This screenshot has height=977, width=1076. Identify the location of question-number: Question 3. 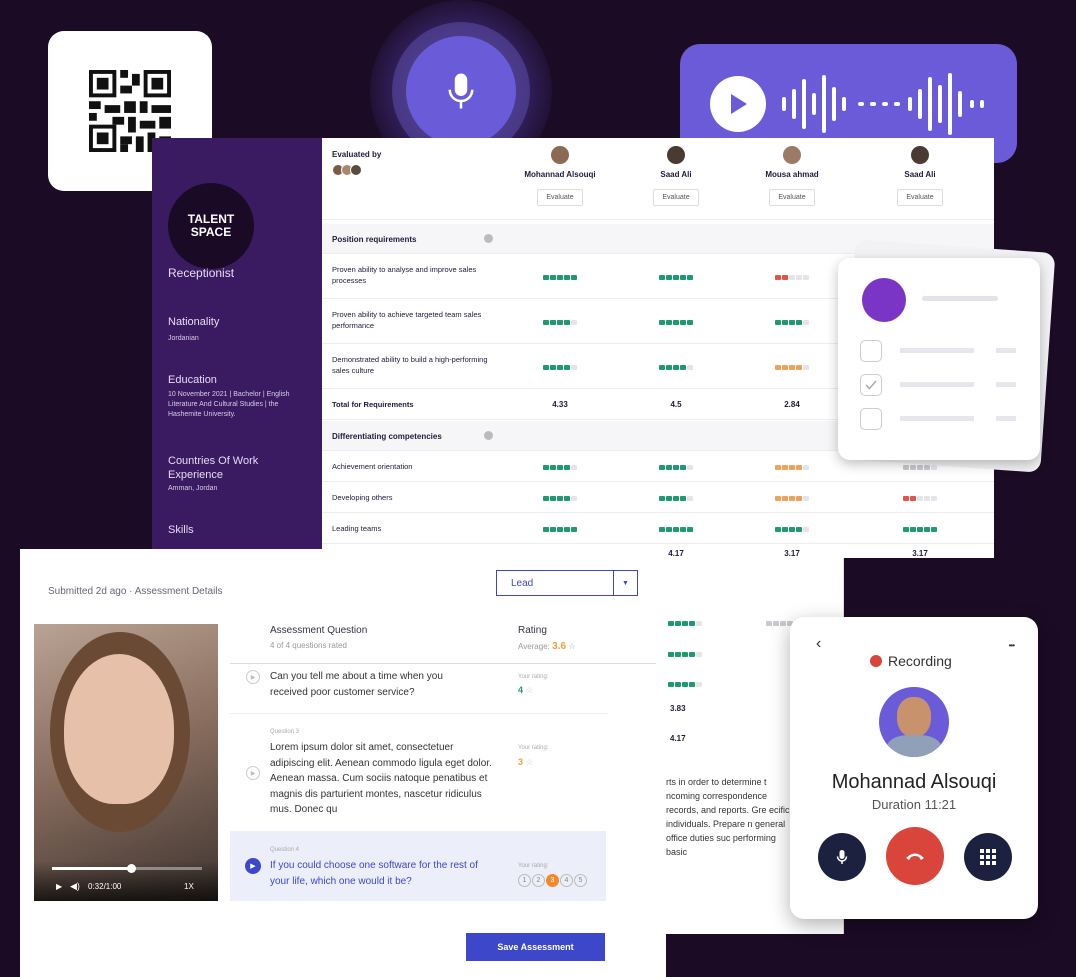
(285, 732).